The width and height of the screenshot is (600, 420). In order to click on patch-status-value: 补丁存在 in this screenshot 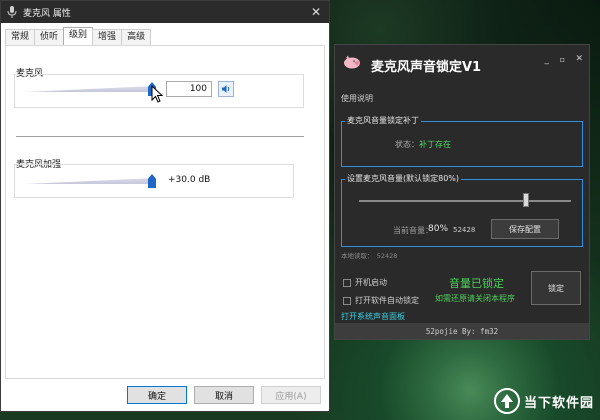, I will do `click(435, 144)`.